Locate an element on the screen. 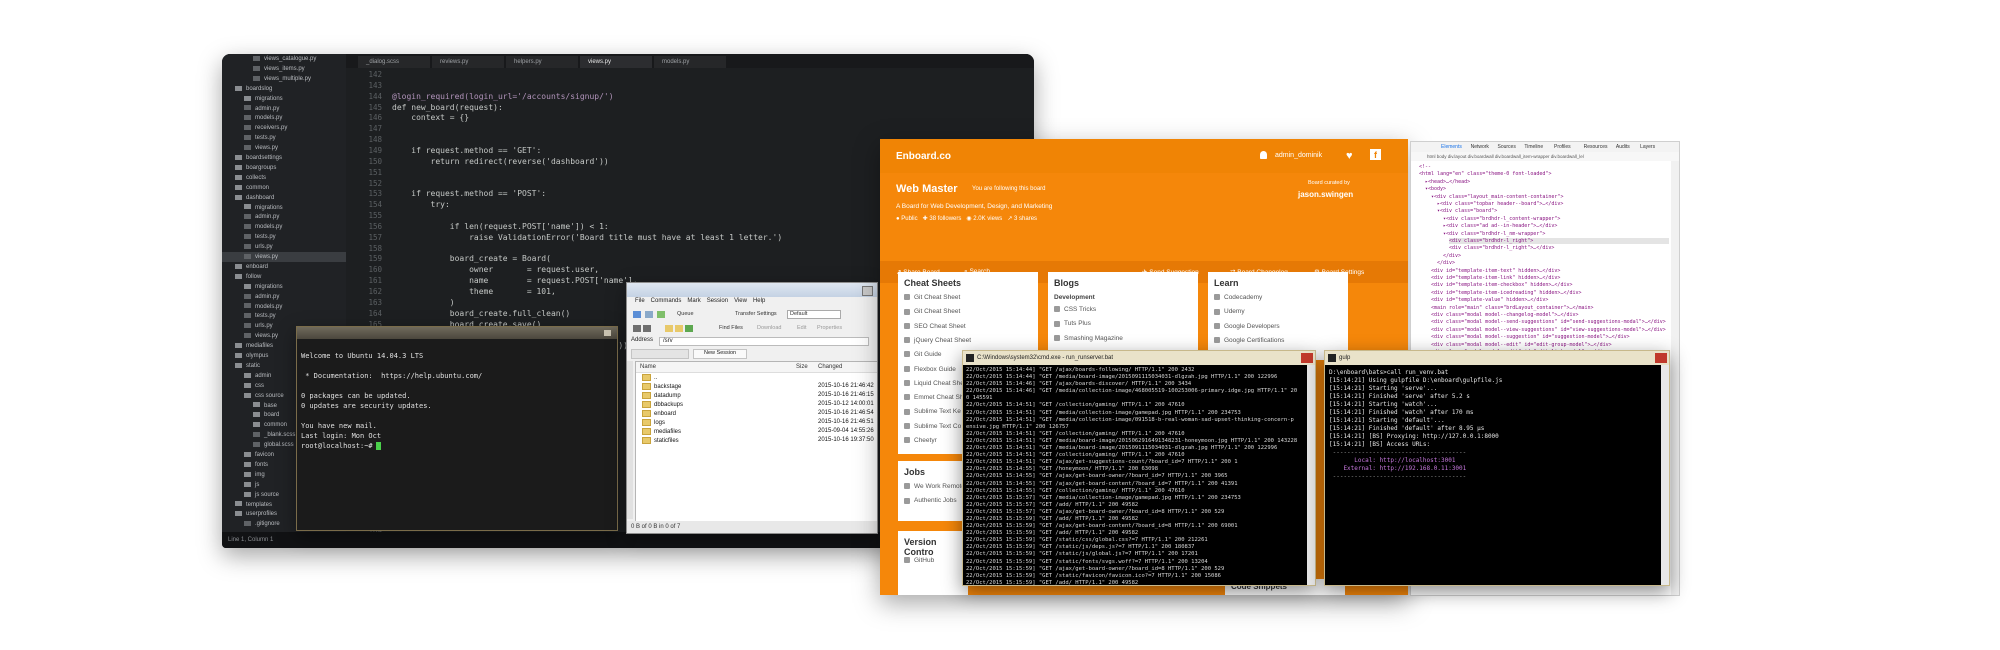 The width and height of the screenshot is (2000, 650). sidebar-tree-item: boardsettings is located at coordinates (284, 158).